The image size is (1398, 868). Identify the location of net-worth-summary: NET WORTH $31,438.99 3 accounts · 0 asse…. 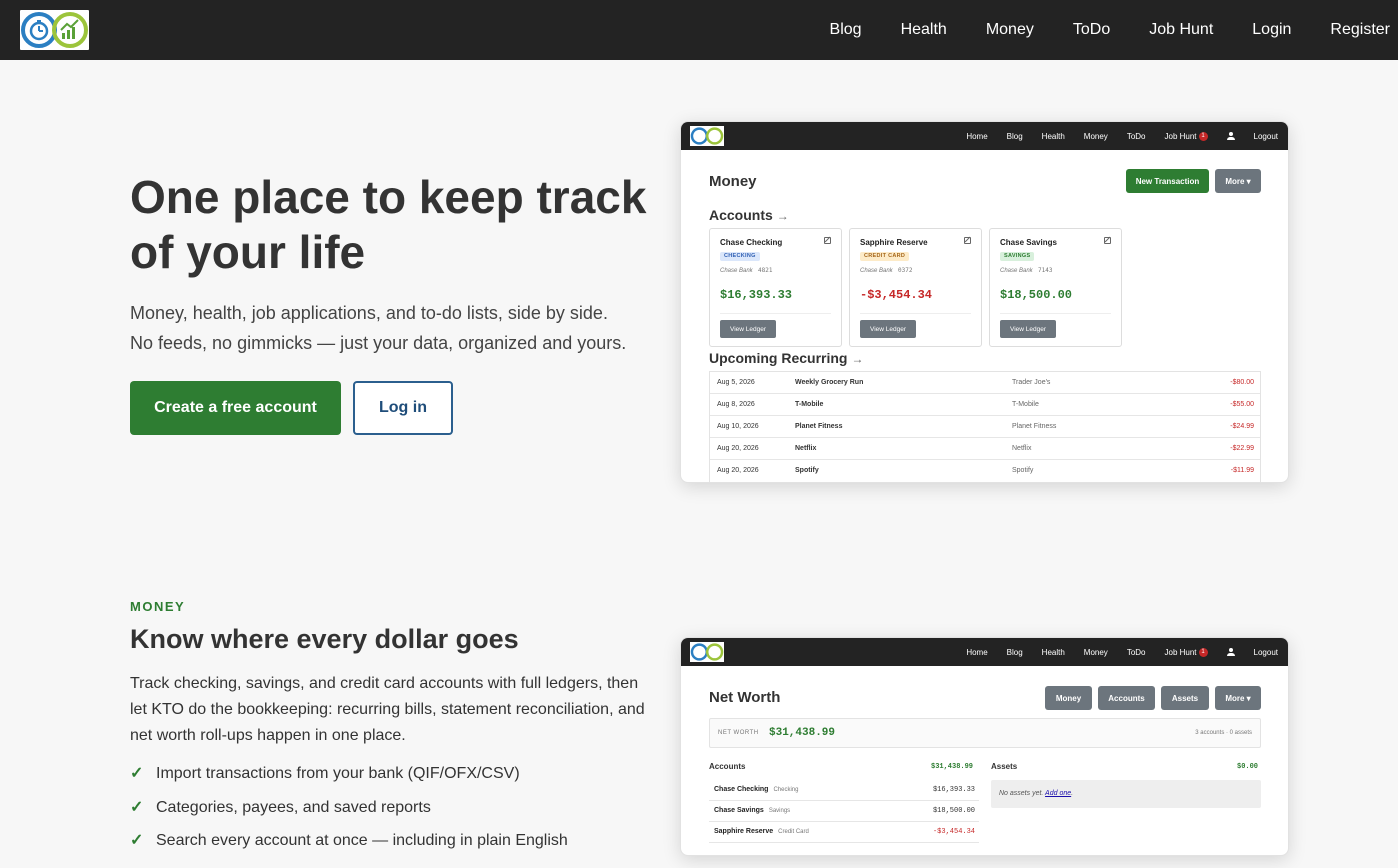
(985, 733).